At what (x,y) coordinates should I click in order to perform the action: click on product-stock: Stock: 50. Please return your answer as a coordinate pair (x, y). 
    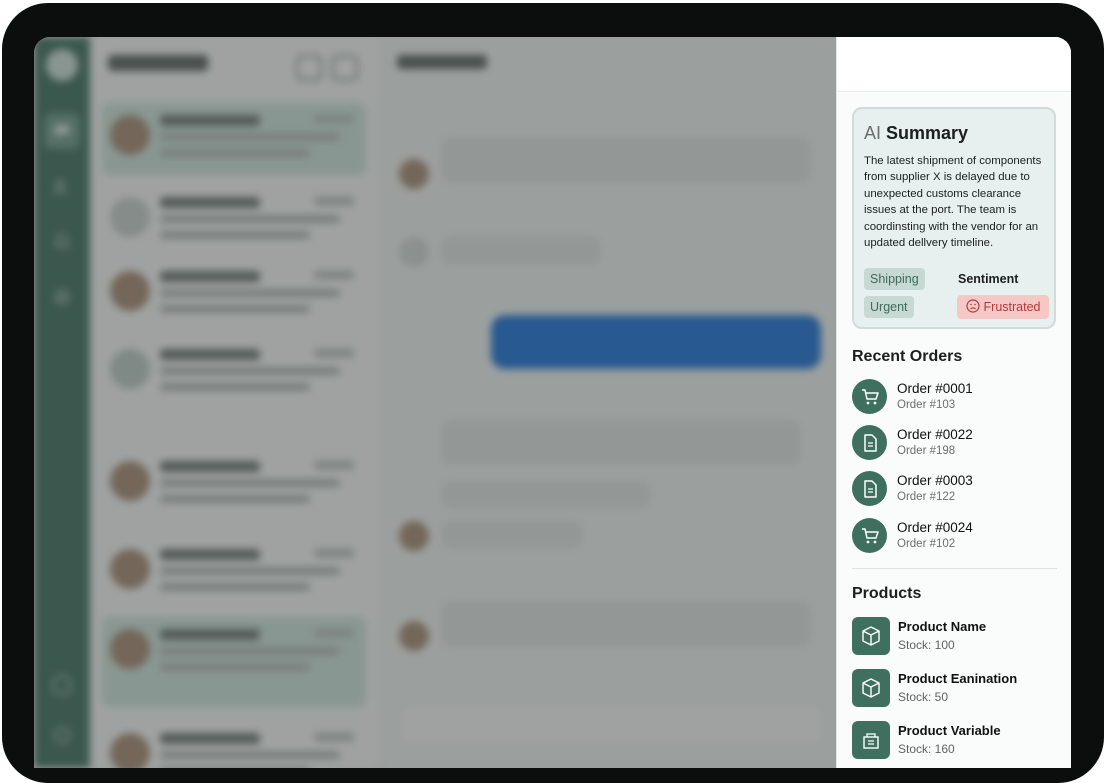
    Looking at the image, I should click on (923, 697).